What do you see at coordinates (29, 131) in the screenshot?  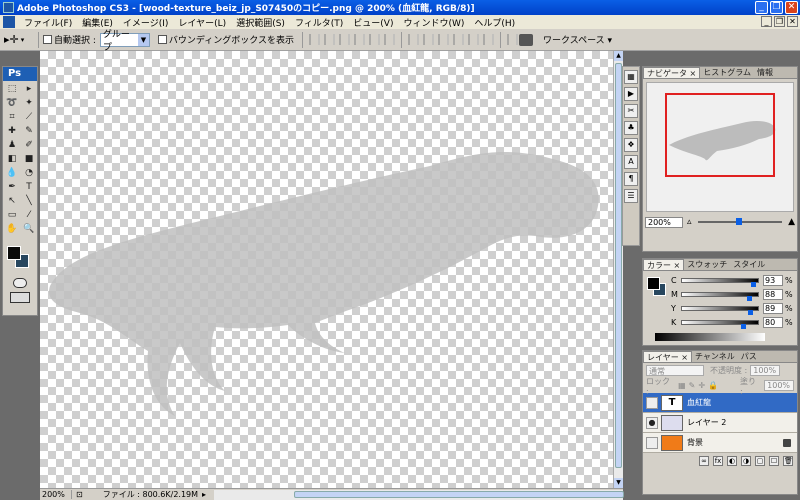 I see `brush-tool-icon: ✎` at bounding box center [29, 131].